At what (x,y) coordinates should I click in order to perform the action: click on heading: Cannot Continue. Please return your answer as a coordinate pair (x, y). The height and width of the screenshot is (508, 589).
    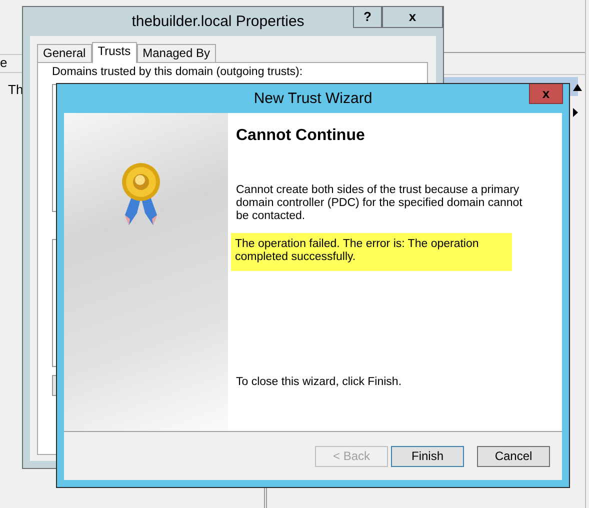
    Looking at the image, I should click on (301, 136).